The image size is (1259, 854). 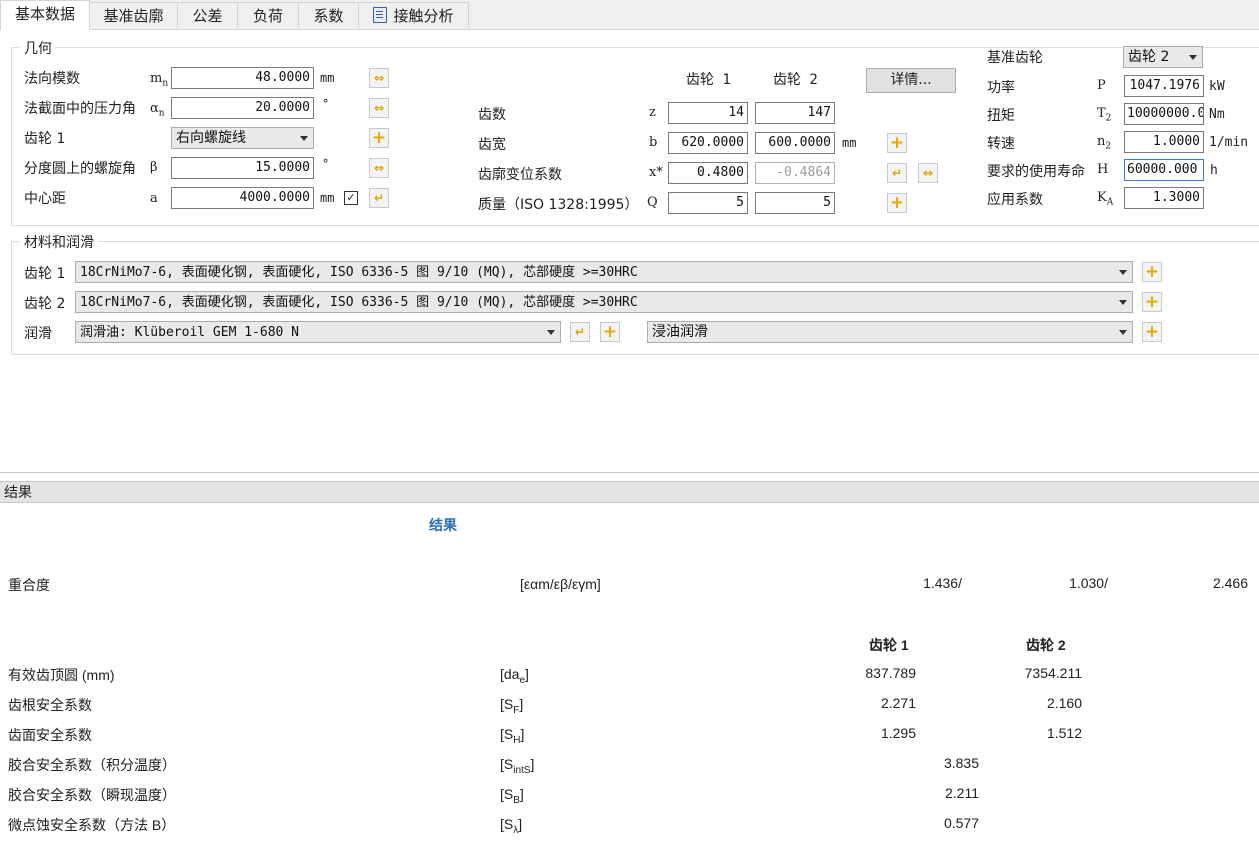 What do you see at coordinates (133, 15) in the screenshot?
I see `tab-reference-profile: 基准齿廓` at bounding box center [133, 15].